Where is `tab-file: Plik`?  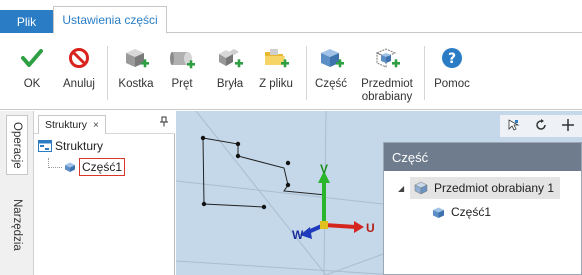 tab-file: Plik is located at coordinates (26, 21).